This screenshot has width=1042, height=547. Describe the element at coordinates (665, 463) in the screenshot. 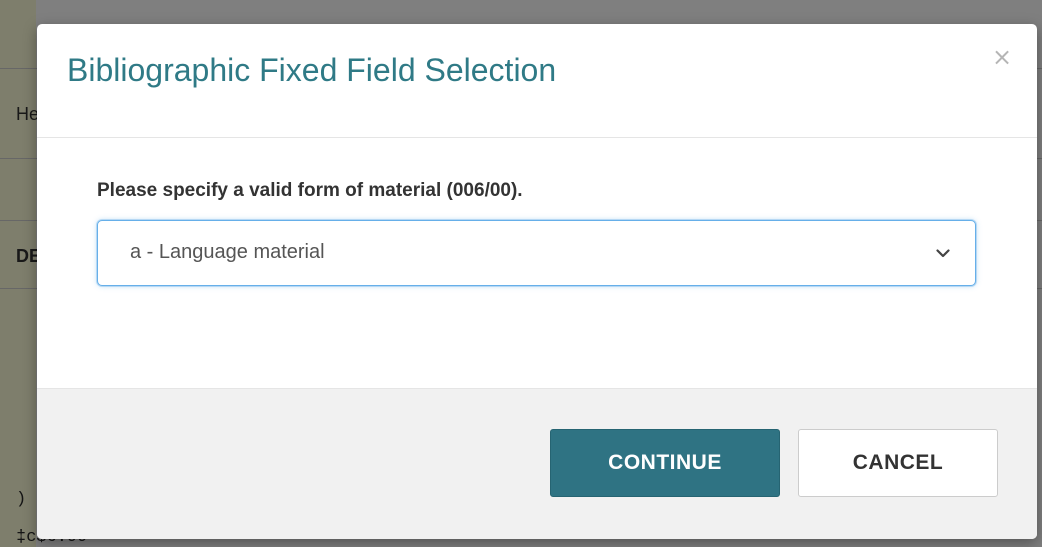

I see `continue-button: CONTINUE` at that location.